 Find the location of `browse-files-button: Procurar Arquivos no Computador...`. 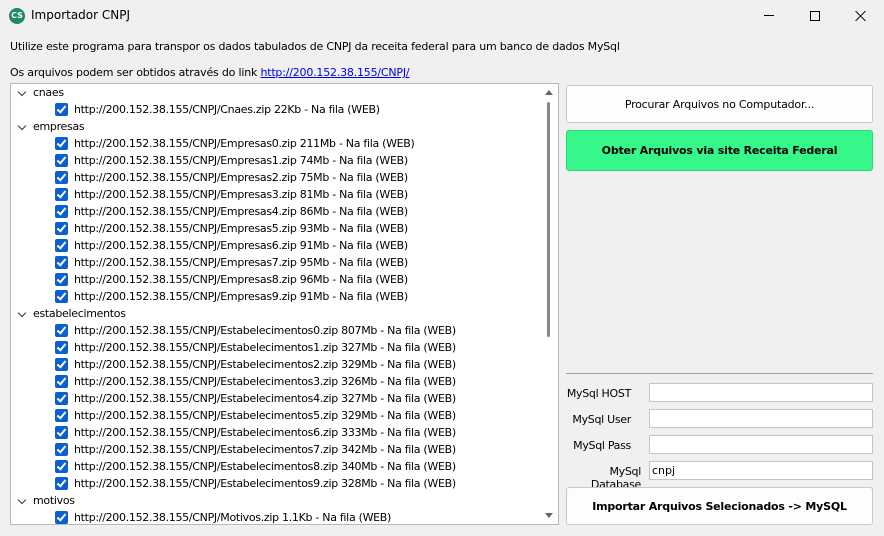

browse-files-button: Procurar Arquivos no Computador... is located at coordinates (719, 104).